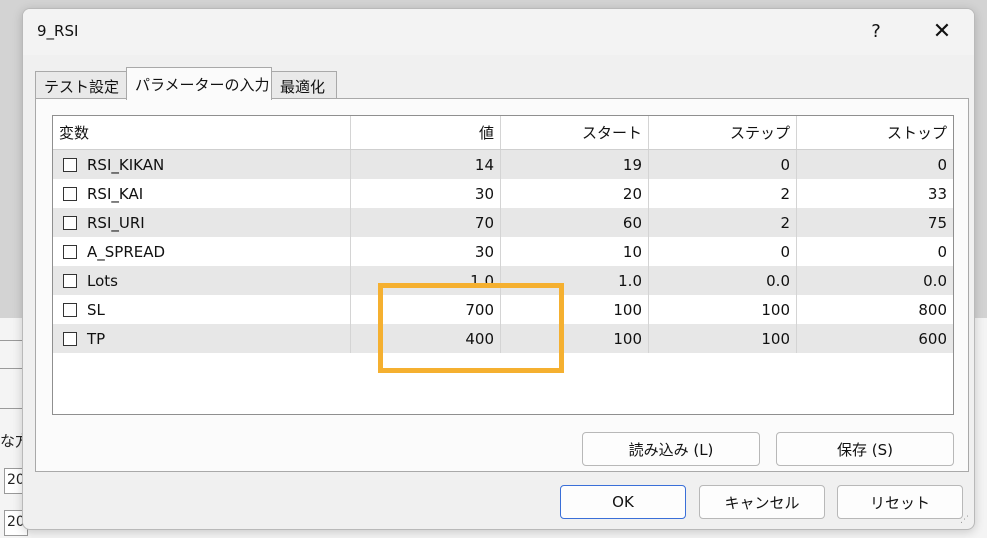 The width and height of the screenshot is (987, 538). I want to click on close-icon: ✕, so click(942, 32).